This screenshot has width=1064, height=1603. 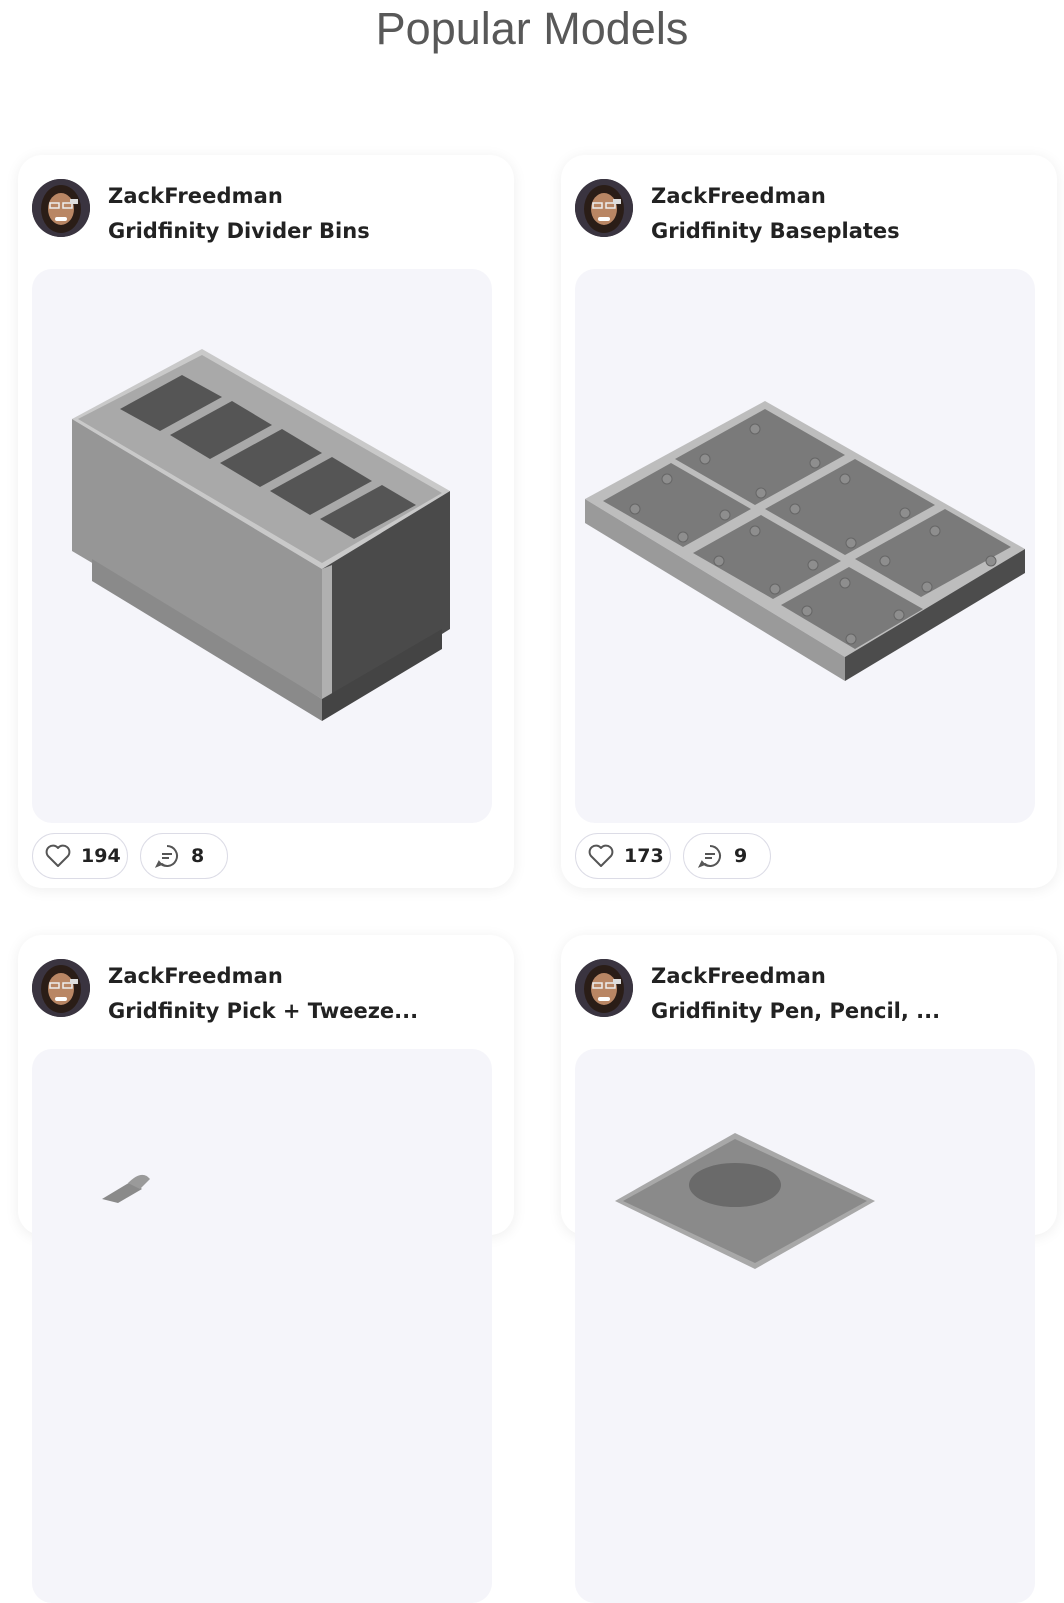 I want to click on baseplate-model-image, so click(x=805, y=541).